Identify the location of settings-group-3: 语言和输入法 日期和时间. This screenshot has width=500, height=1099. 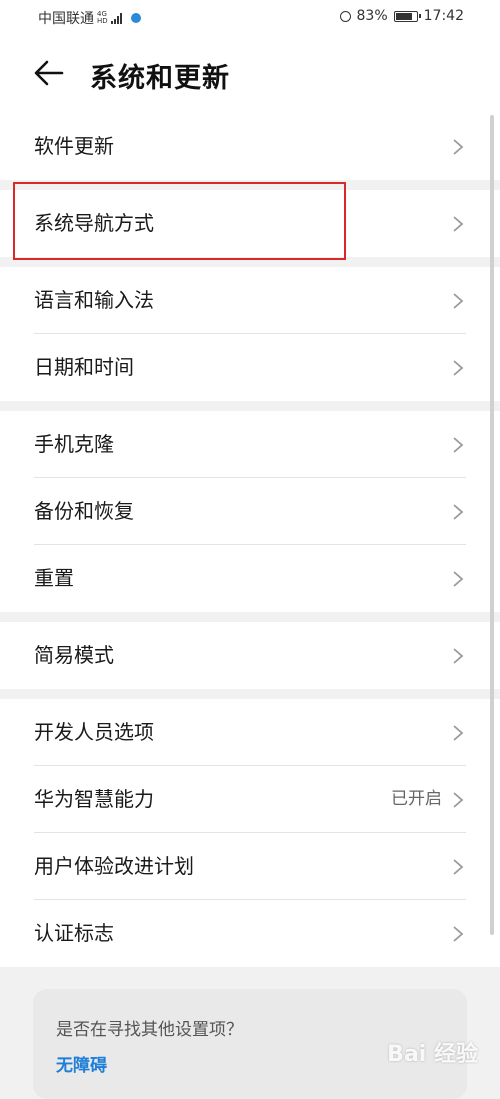
(250, 334).